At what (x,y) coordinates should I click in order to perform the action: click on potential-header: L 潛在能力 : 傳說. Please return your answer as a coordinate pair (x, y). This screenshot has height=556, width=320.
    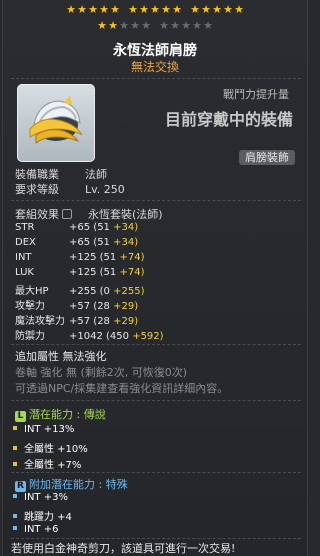
    Looking at the image, I should click on (60, 414).